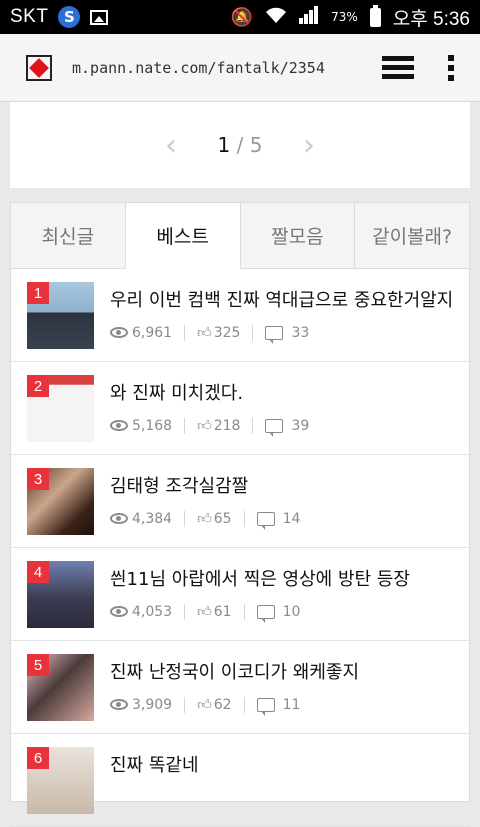  Describe the element at coordinates (69, 17) in the screenshot. I see `samsung-app-icon: S` at that location.